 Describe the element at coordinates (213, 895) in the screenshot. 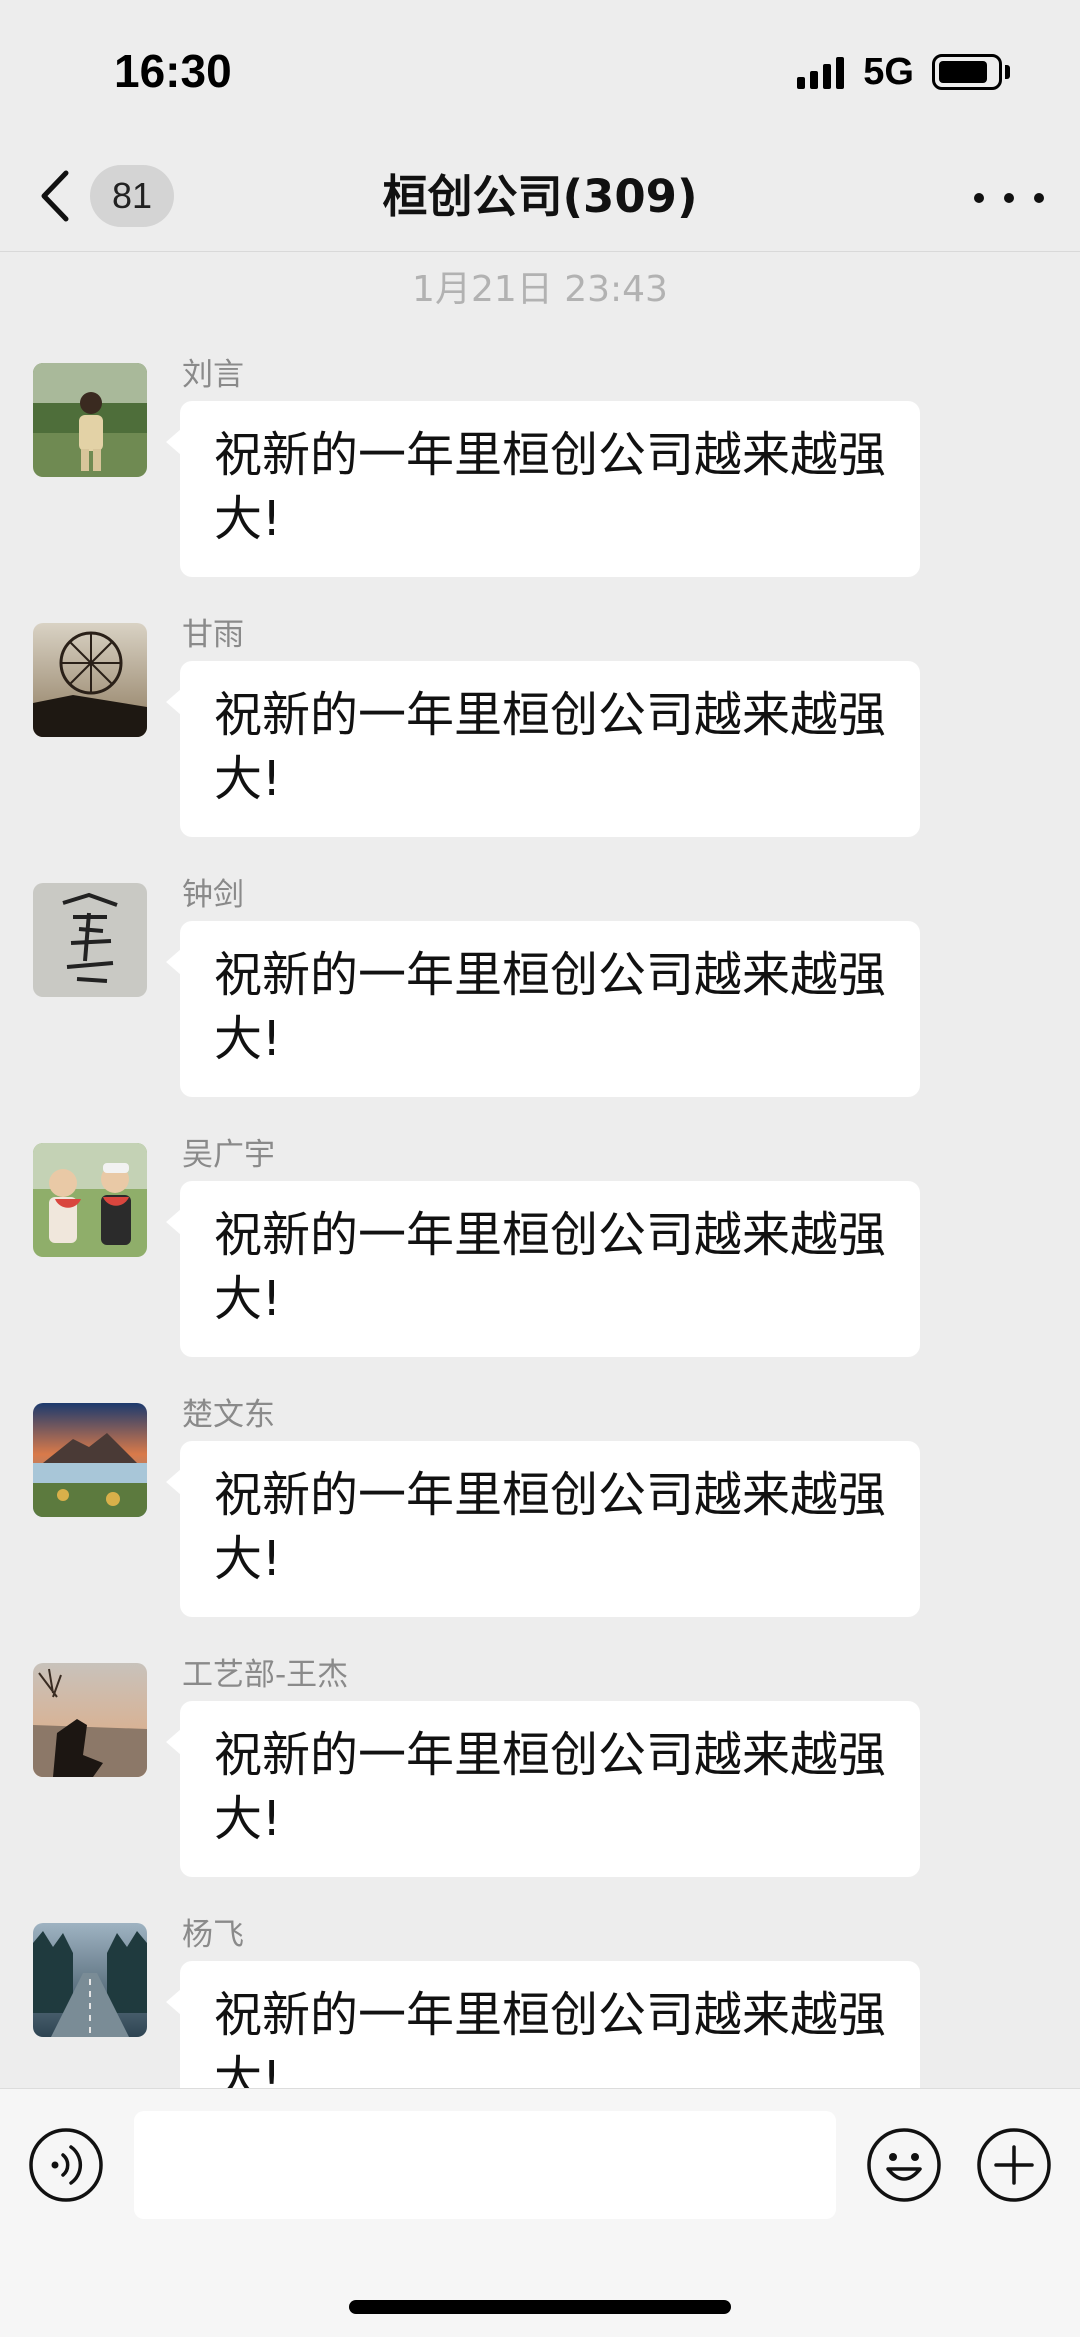

I see `sender-name: 钟剑` at that location.